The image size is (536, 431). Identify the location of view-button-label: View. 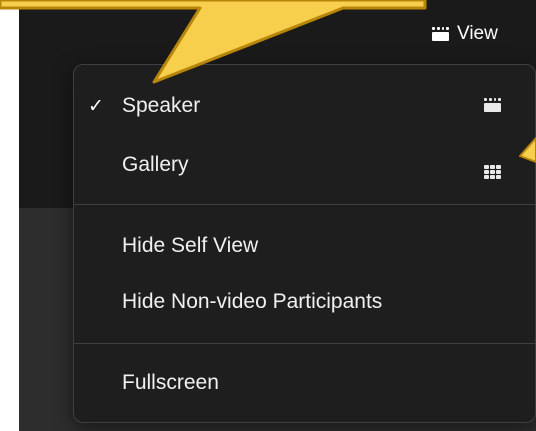
(477, 33).